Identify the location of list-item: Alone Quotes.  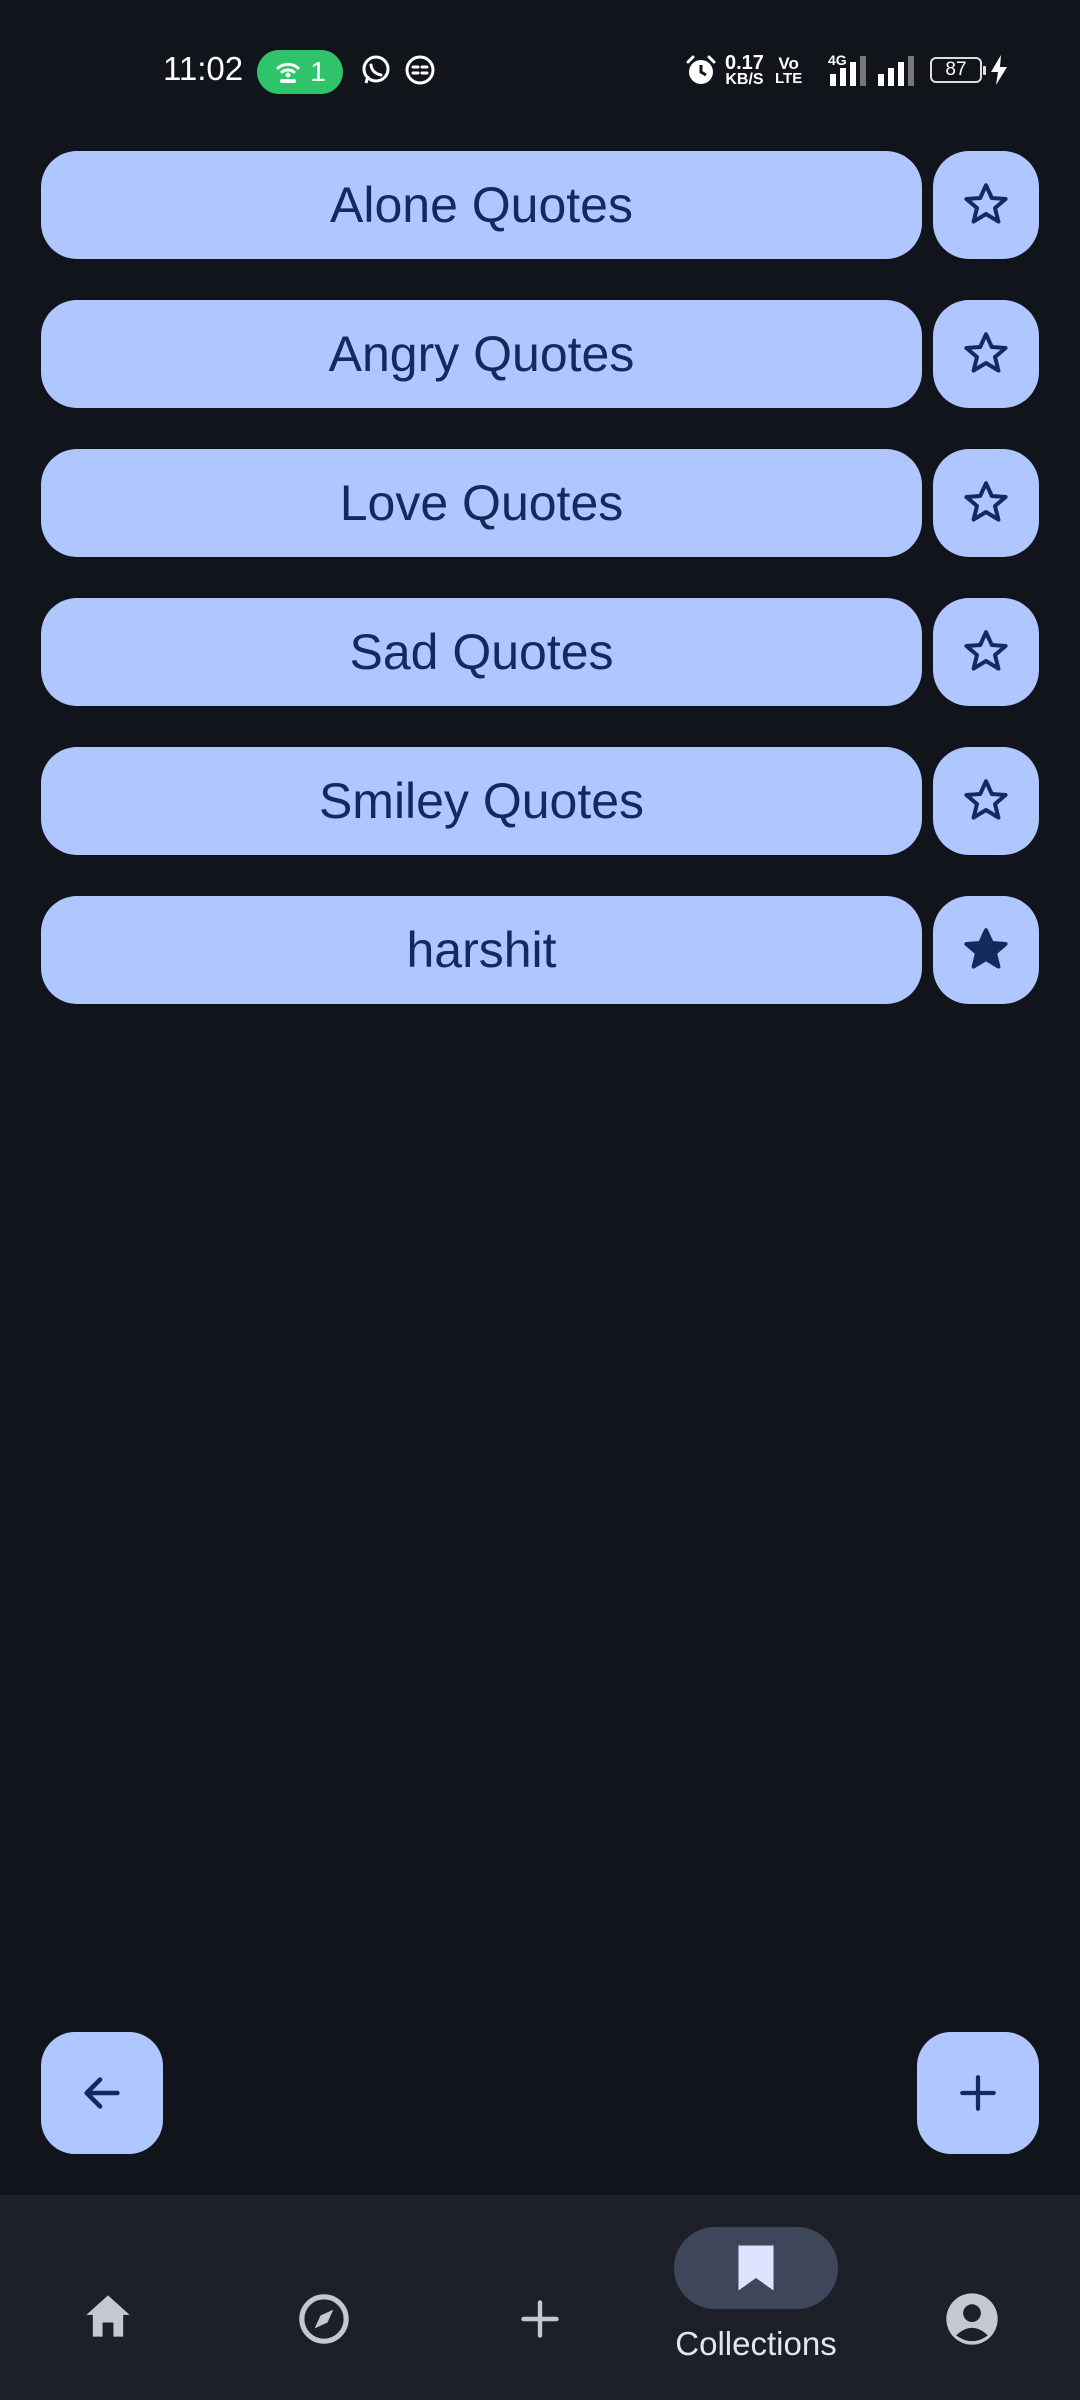
(541, 205).